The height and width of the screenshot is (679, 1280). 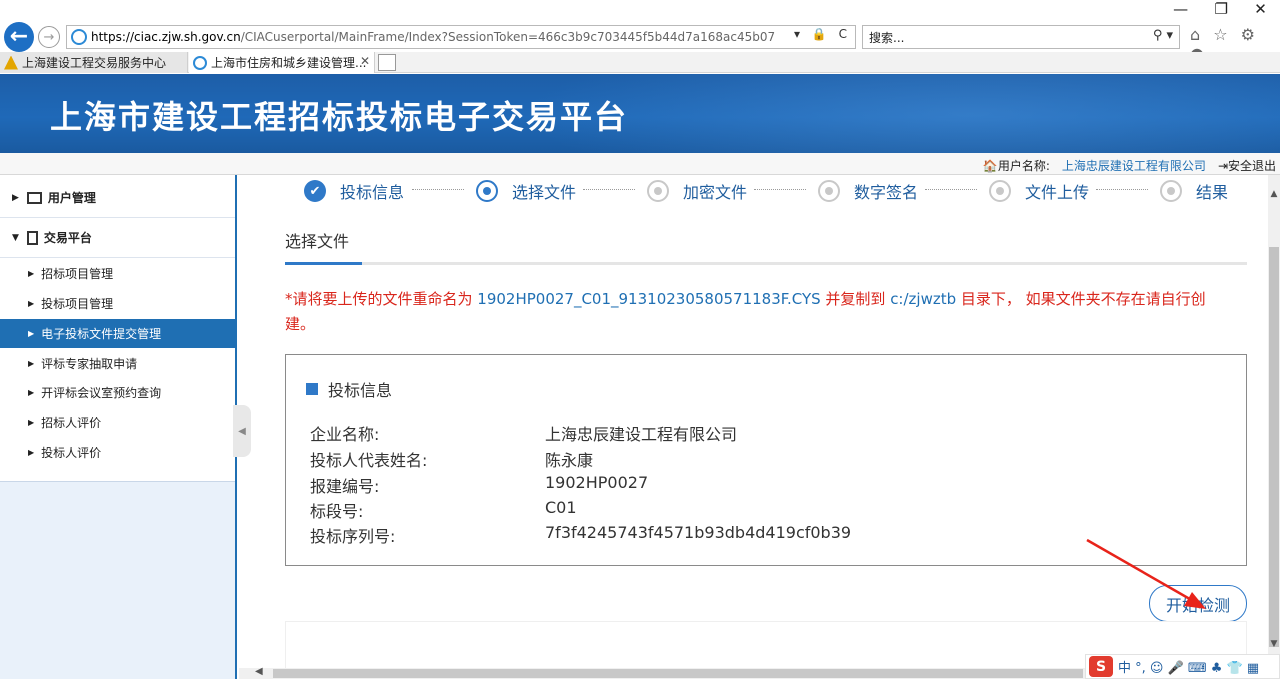 What do you see at coordinates (649, 299) in the screenshot?
I see `target-filename: 1902HP0027_C01_91310230580571183F.CYS` at bounding box center [649, 299].